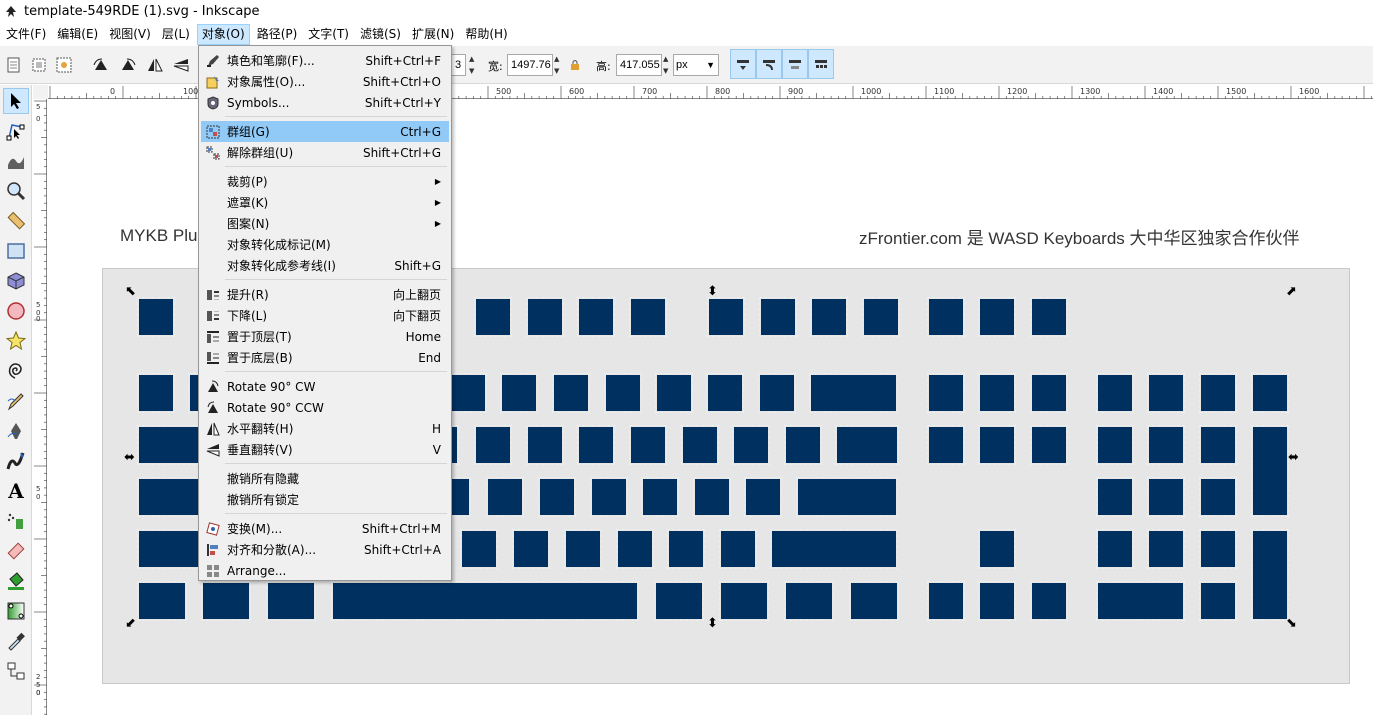 This screenshot has height=715, width=1373. I want to click on pen-tool-icon, so click(16, 431).